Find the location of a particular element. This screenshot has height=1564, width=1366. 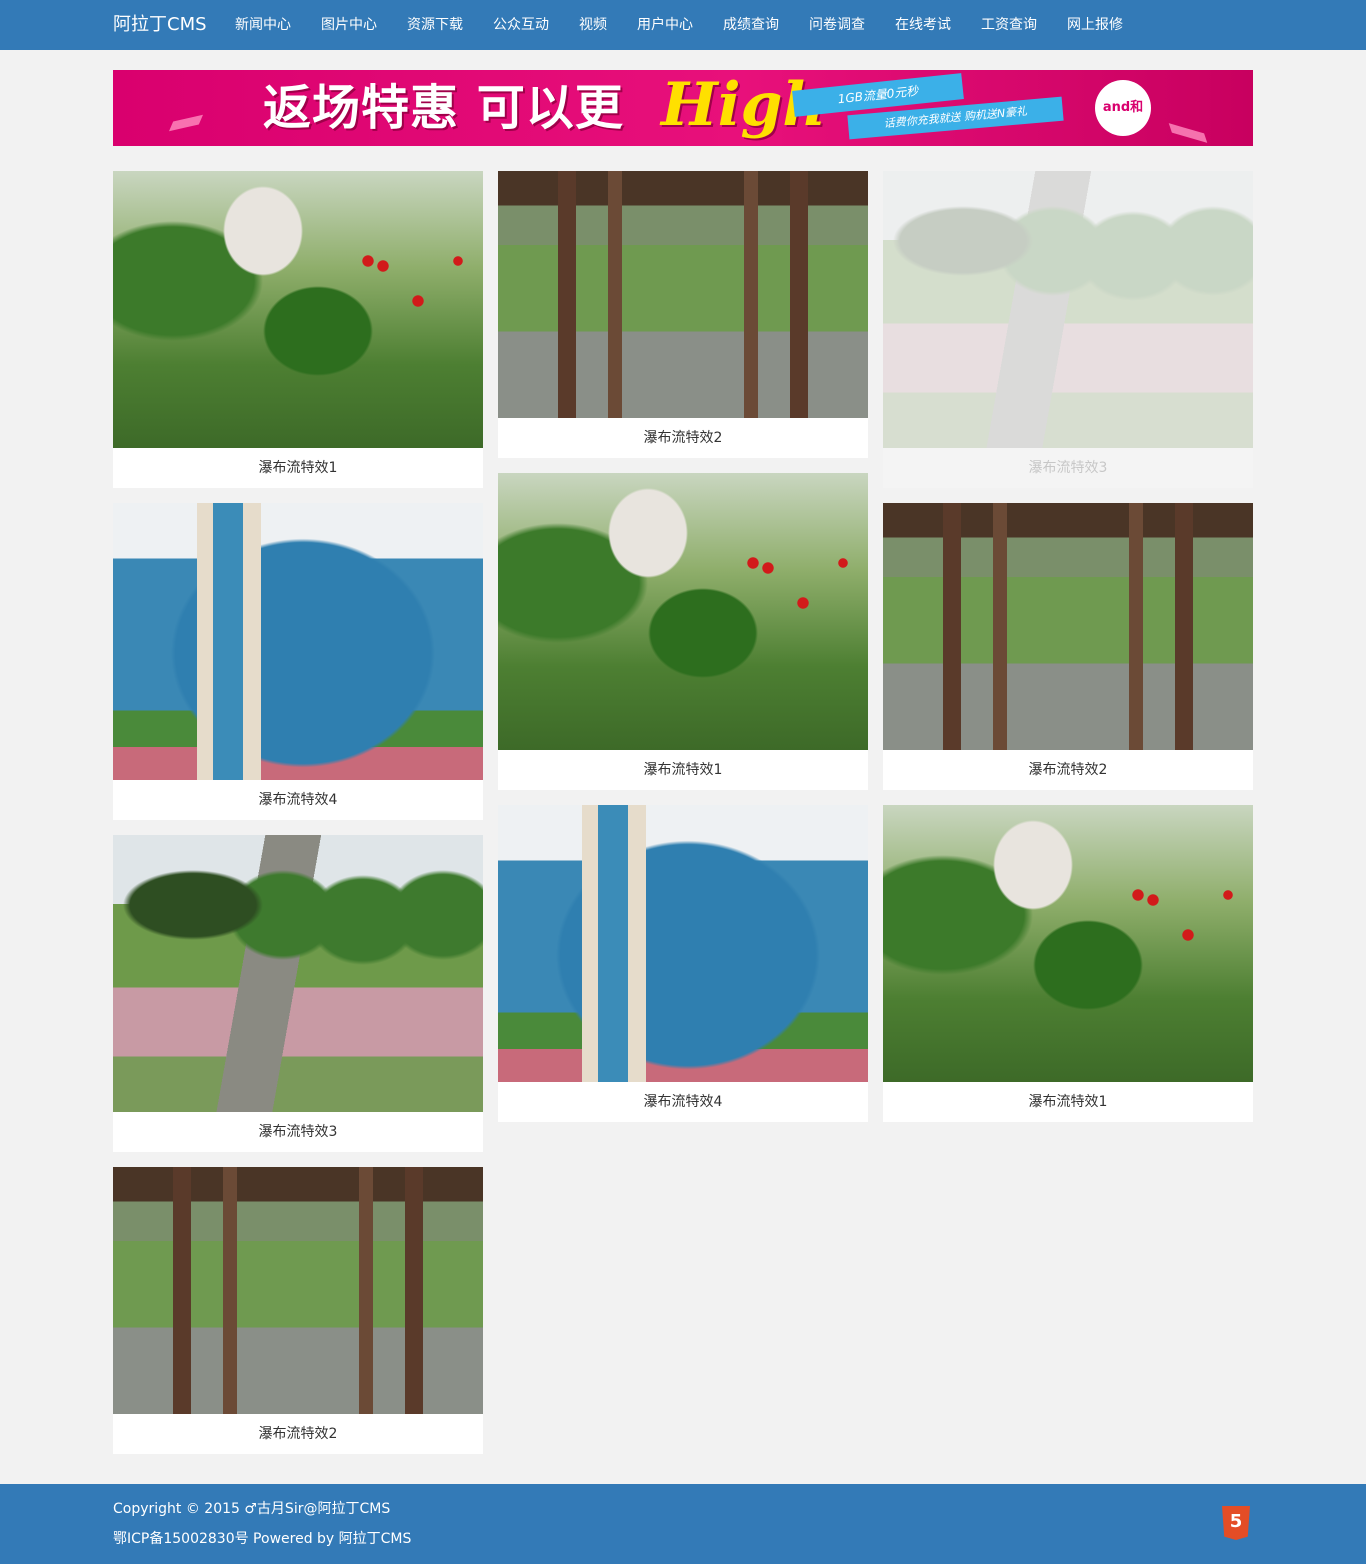

nav-item-salary: 工资查询 is located at coordinates (1009, 25).